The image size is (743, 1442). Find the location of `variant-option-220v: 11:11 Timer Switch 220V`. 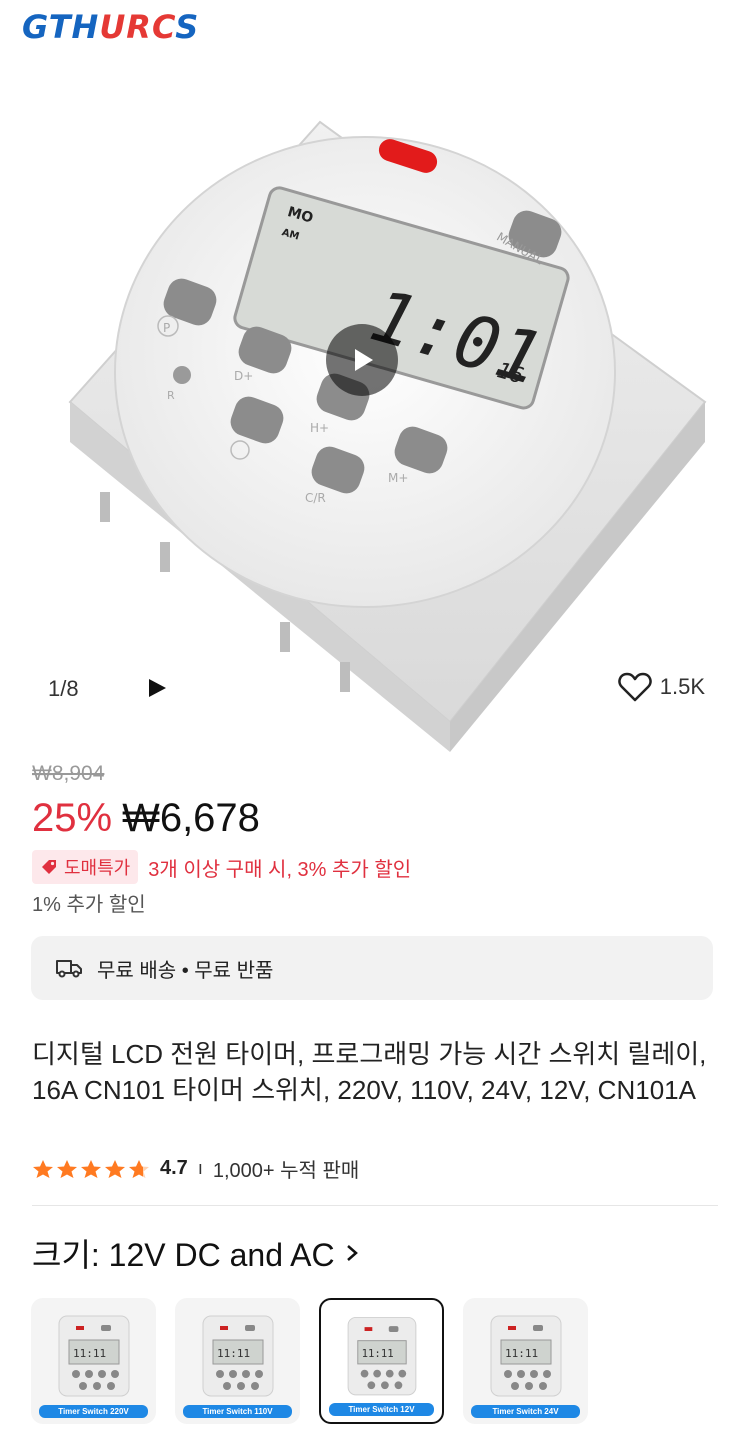

variant-option-220v: 11:11 Timer Switch 220V is located at coordinates (93, 1361).